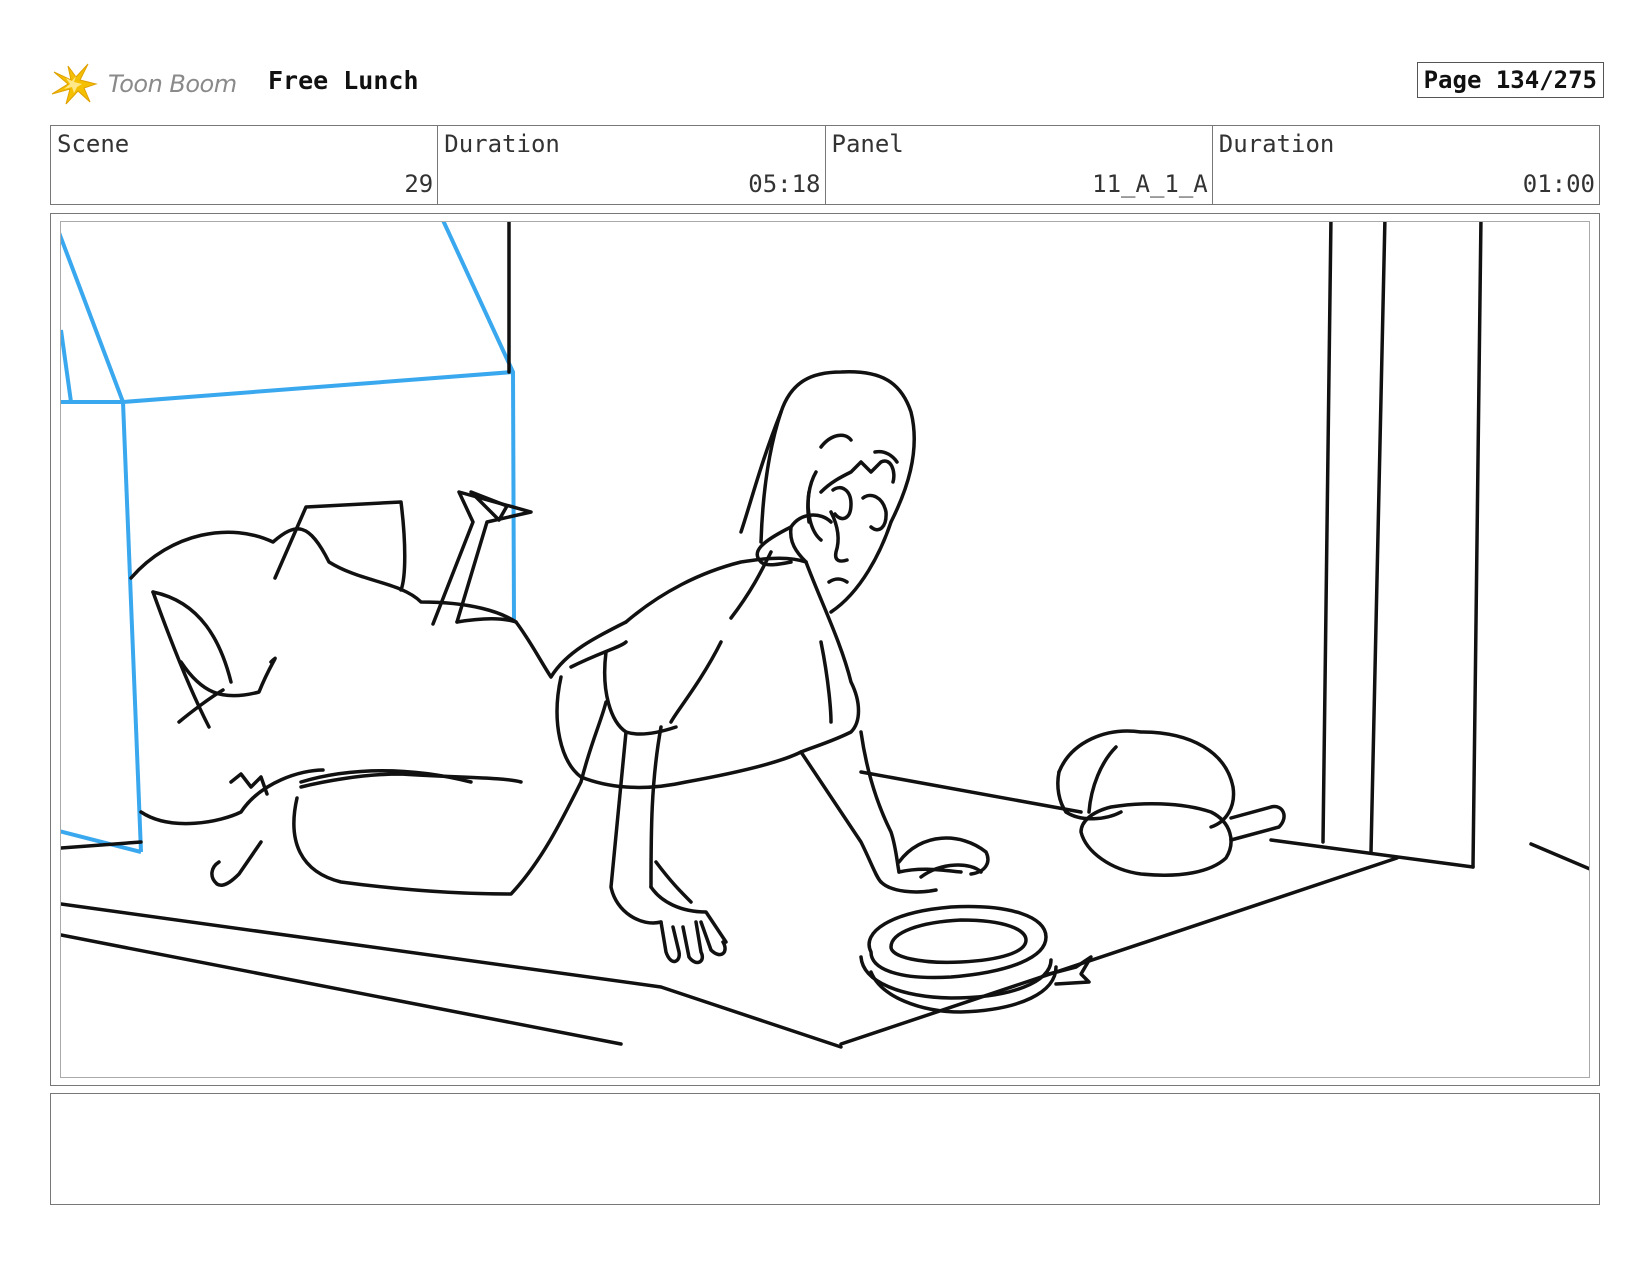 The height and width of the screenshot is (1275, 1650). I want to click on notes-box, so click(825, 1149).